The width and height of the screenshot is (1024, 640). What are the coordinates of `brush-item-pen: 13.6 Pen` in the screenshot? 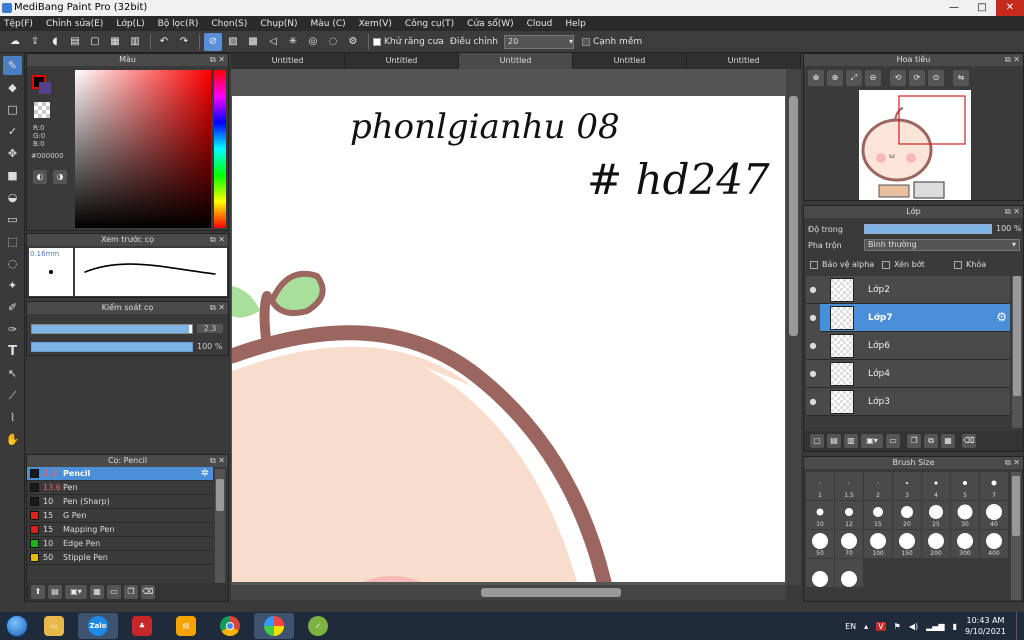 It's located at (120, 488).